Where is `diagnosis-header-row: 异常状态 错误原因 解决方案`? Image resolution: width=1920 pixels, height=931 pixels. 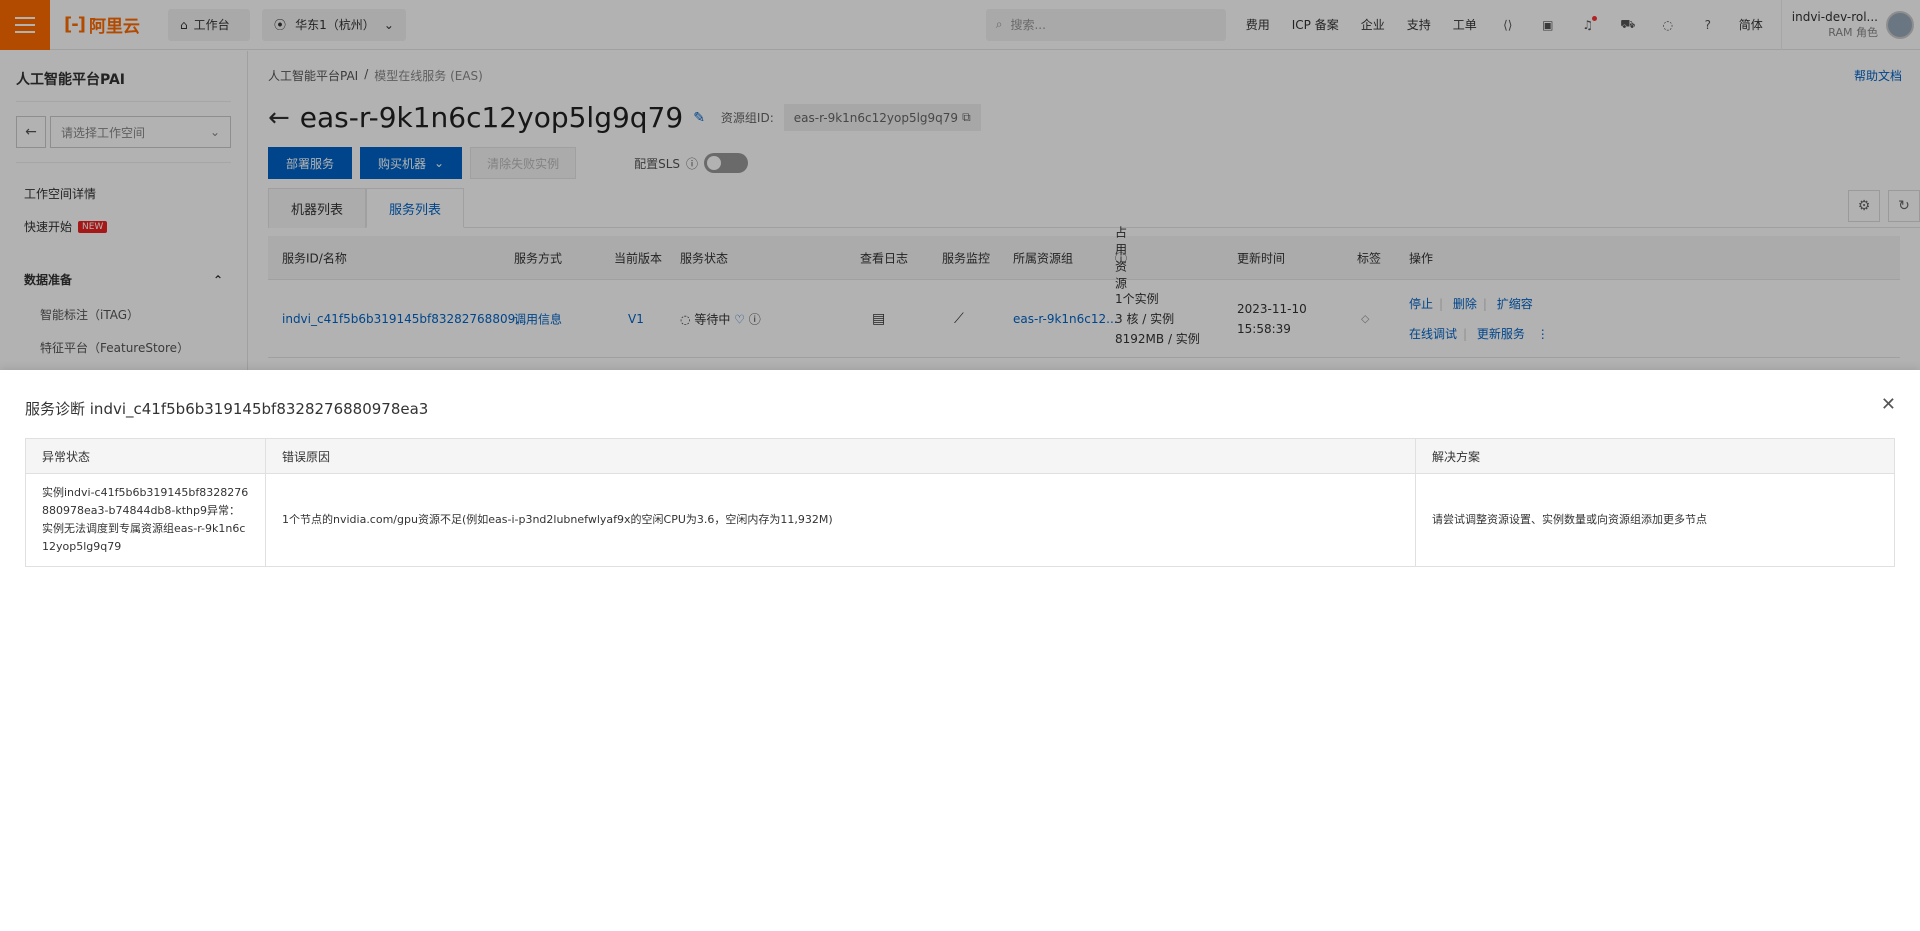
diagnosis-header-row: 异常状态 错误原因 解决方案 is located at coordinates (960, 456).